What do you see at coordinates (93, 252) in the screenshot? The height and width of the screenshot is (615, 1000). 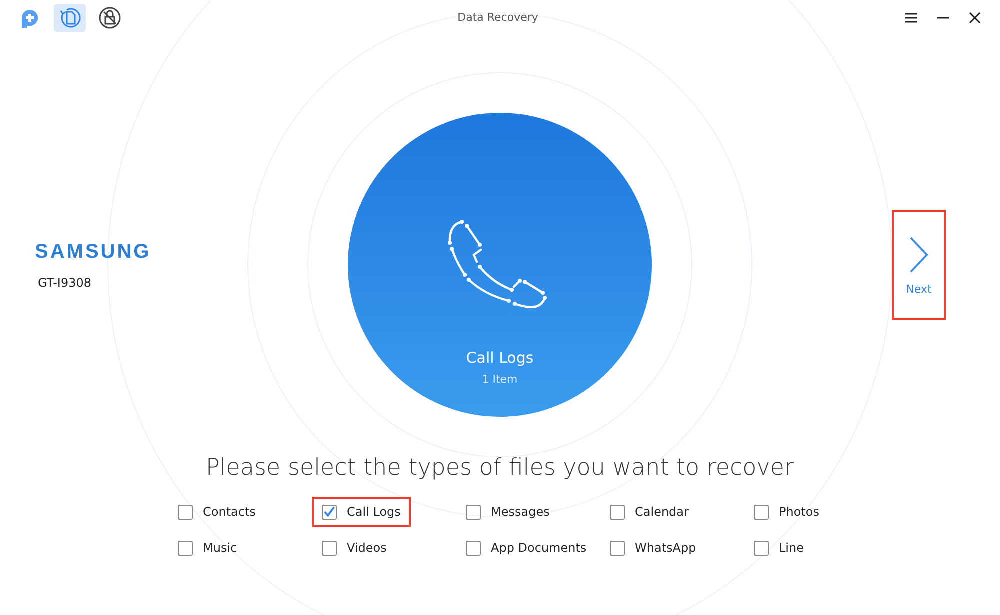 I see `brand-logo: SAMSUNG` at bounding box center [93, 252].